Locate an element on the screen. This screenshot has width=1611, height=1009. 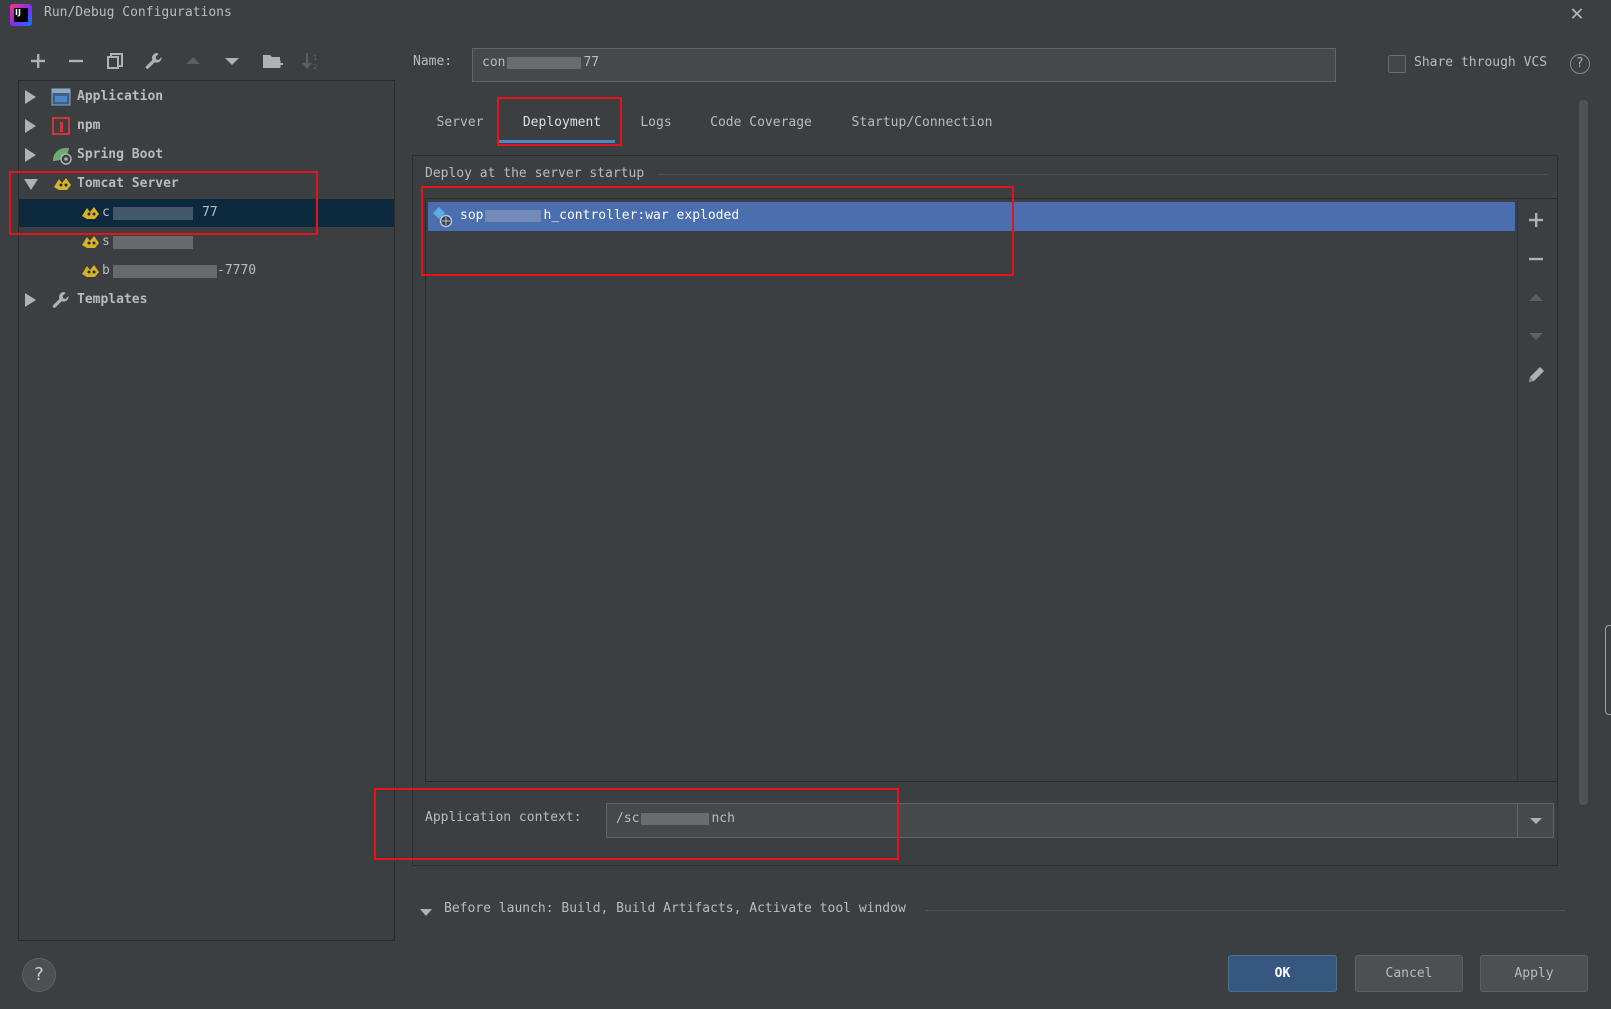
svg-text: 2 is located at coordinates (315, 67).